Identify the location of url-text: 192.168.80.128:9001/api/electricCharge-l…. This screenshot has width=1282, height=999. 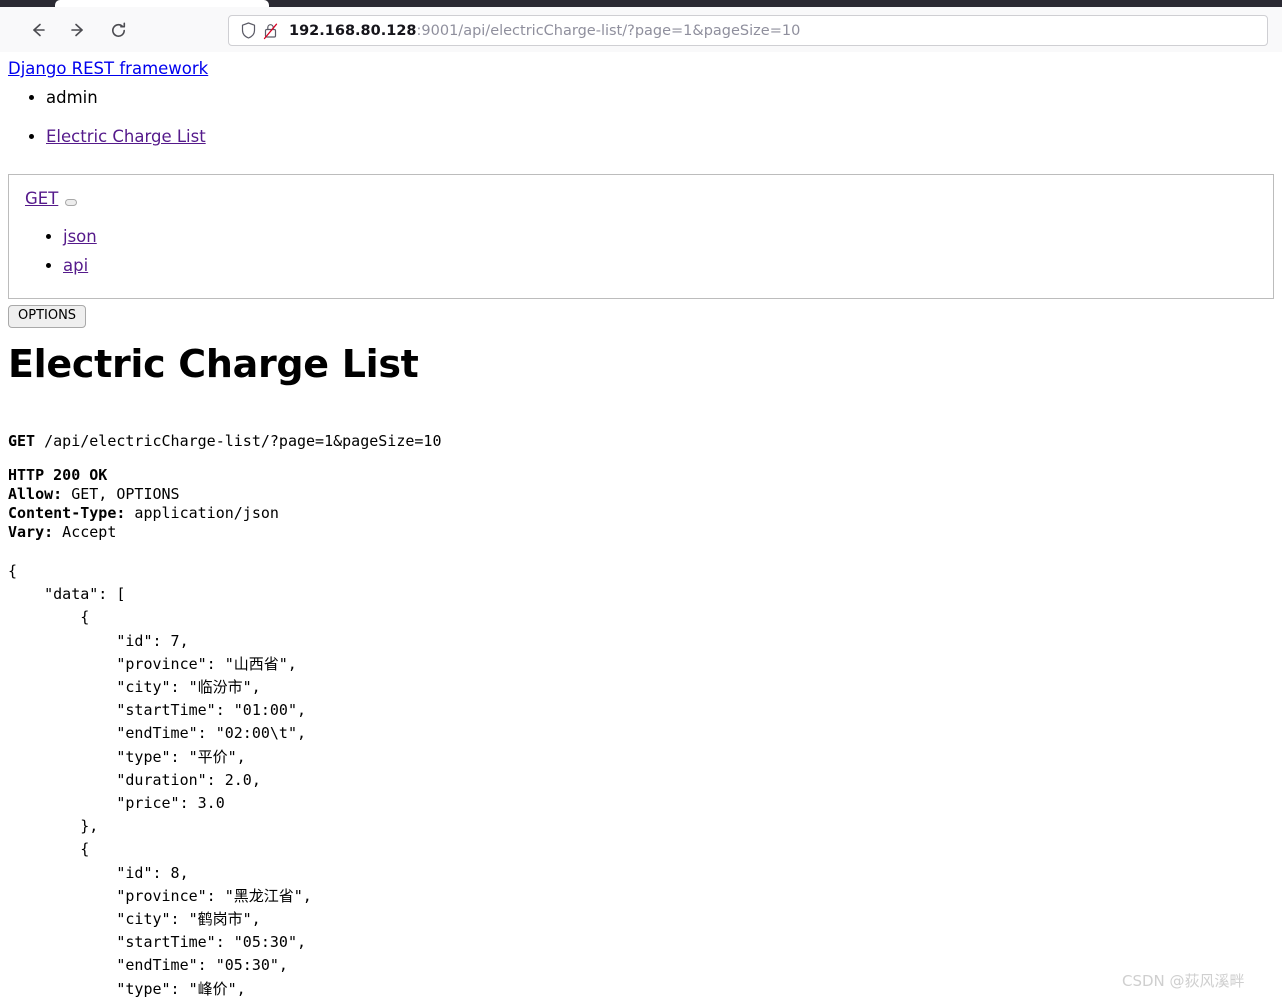
(544, 31).